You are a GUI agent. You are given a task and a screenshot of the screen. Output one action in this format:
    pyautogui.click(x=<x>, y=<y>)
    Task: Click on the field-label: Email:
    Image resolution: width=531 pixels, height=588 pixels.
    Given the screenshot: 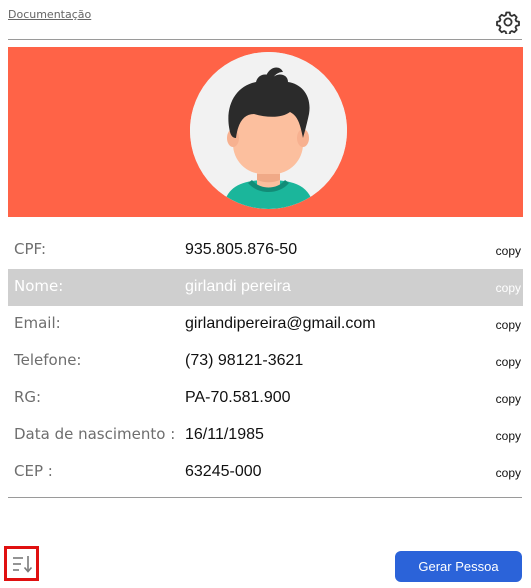 What is the action you would take?
    pyautogui.click(x=37, y=323)
    